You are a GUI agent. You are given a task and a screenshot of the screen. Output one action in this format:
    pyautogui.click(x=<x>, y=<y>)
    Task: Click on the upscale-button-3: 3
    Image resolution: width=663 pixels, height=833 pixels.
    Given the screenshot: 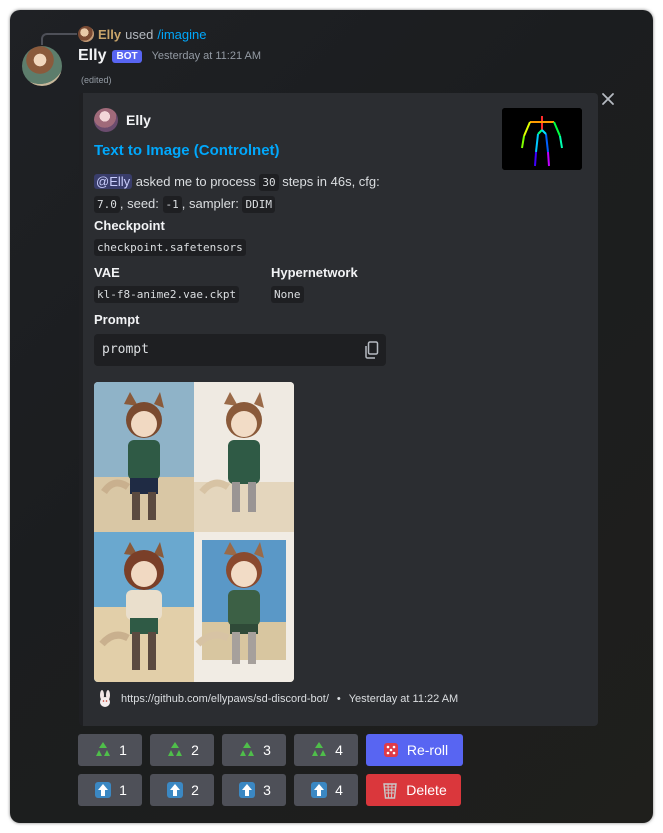 What is the action you would take?
    pyautogui.click(x=254, y=790)
    